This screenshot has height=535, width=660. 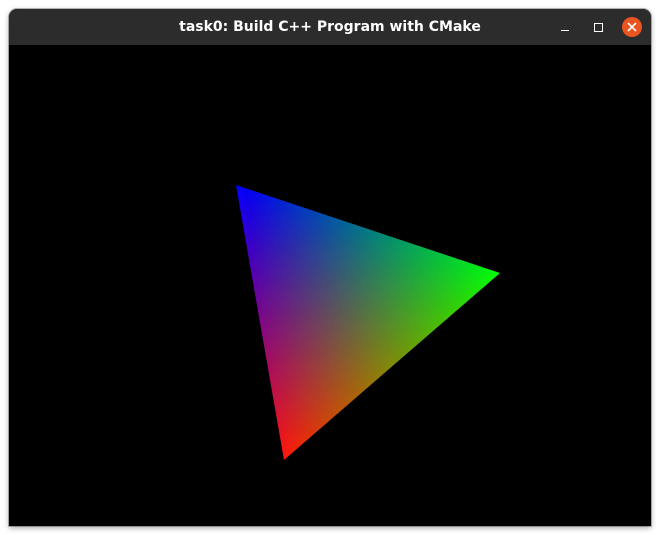 What do you see at coordinates (565, 30) in the screenshot?
I see `minimize-icon` at bounding box center [565, 30].